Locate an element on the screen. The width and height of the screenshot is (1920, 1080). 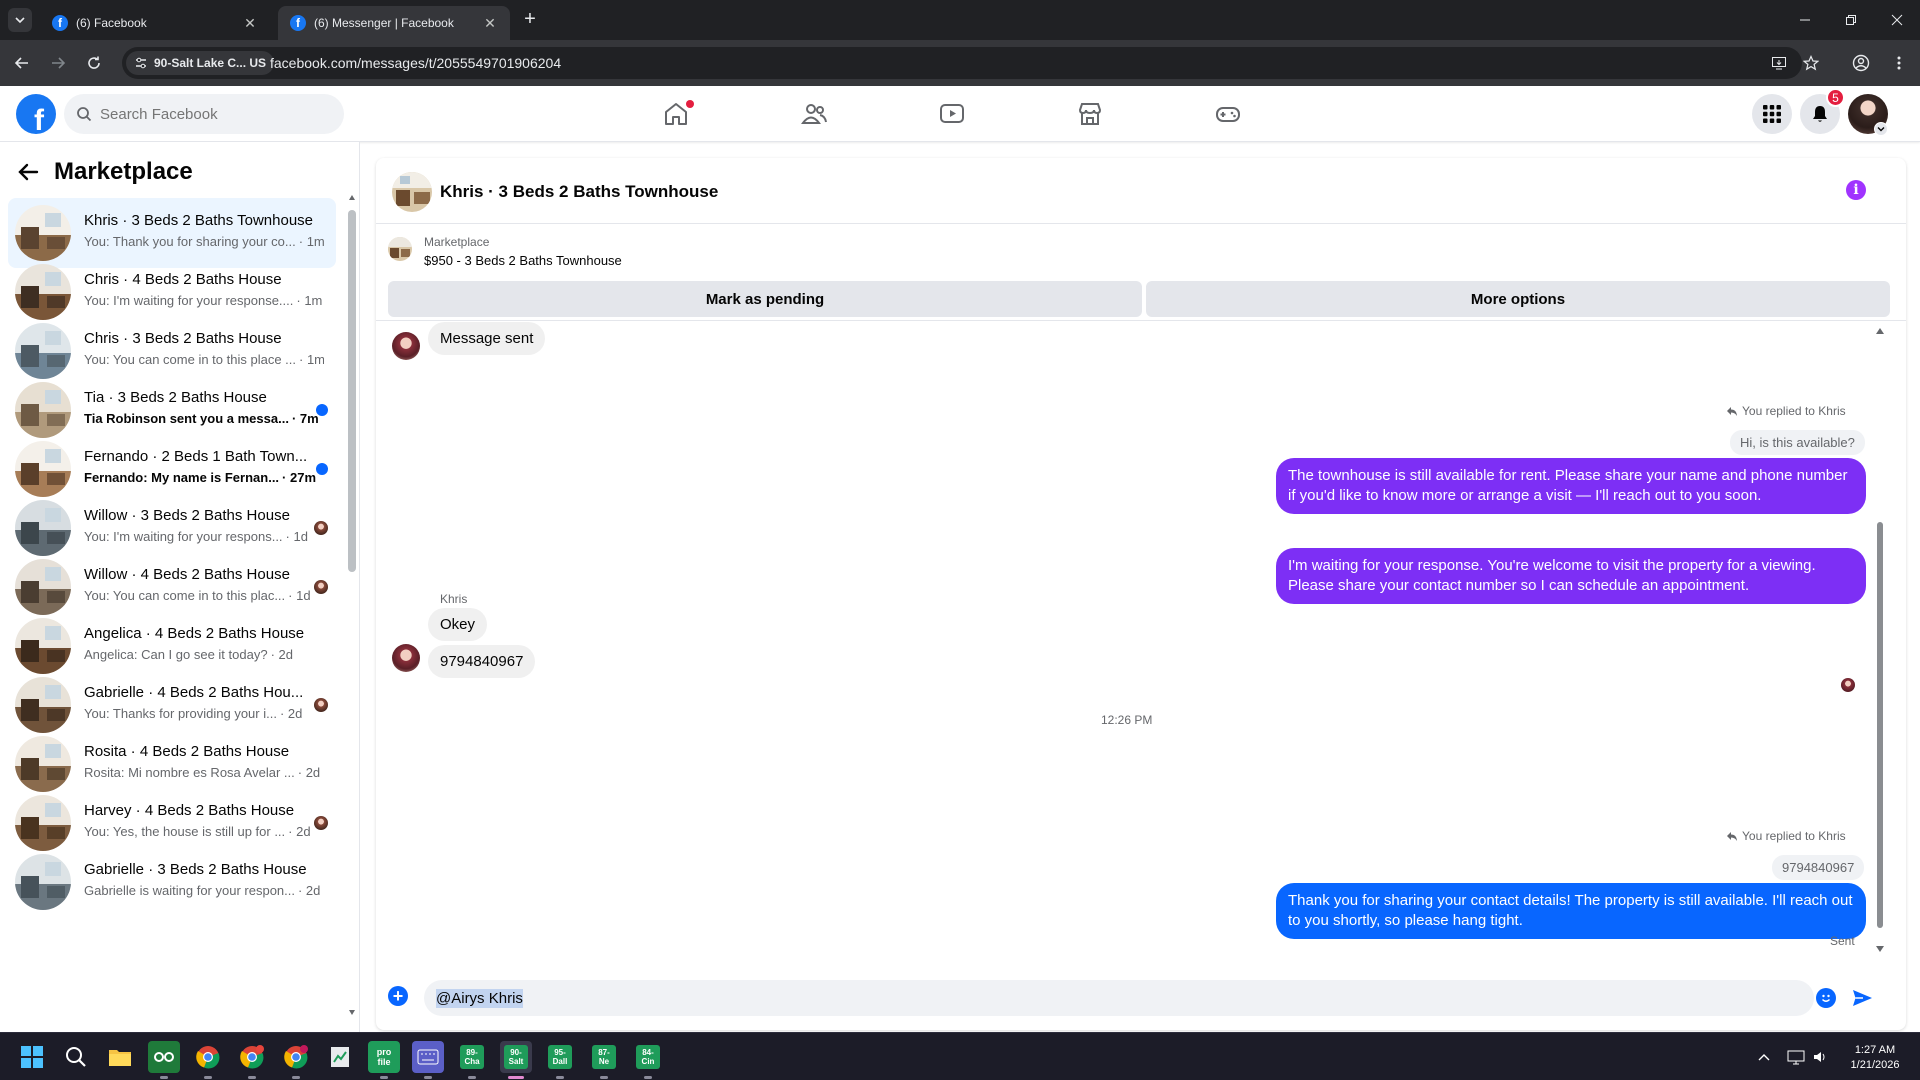
taskbar-profile-app: 90- Salt is located at coordinates (516, 1060).